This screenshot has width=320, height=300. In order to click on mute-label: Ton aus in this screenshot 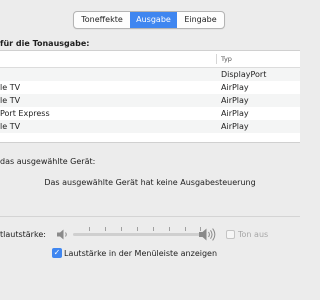, I will do `click(253, 234)`.